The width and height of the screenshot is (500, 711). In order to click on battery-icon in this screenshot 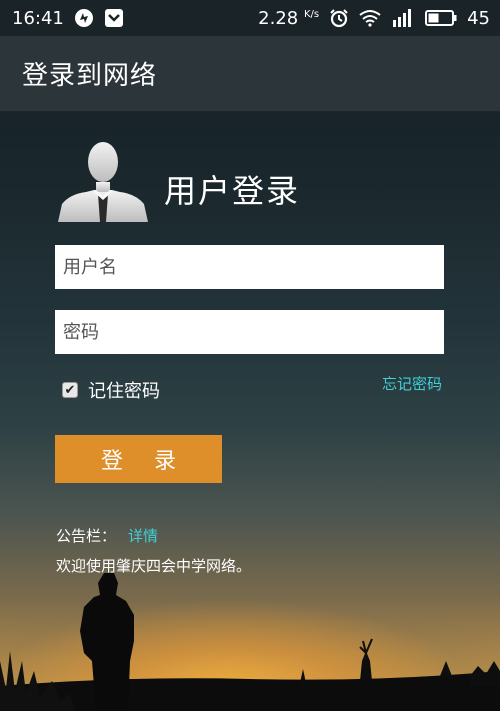, I will do `click(441, 18)`.